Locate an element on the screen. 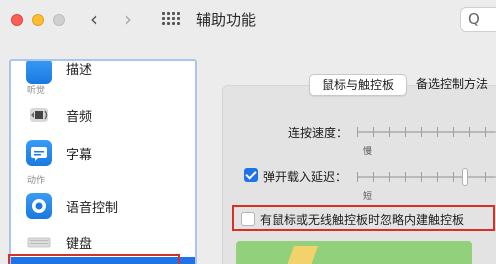 The width and height of the screenshot is (496, 264). show-all-grid-icon is located at coordinates (171, 19).